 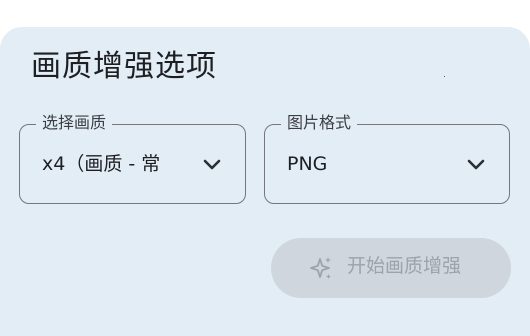 What do you see at coordinates (307, 164) in the screenshot?
I see `format-select-value: PNG` at bounding box center [307, 164].